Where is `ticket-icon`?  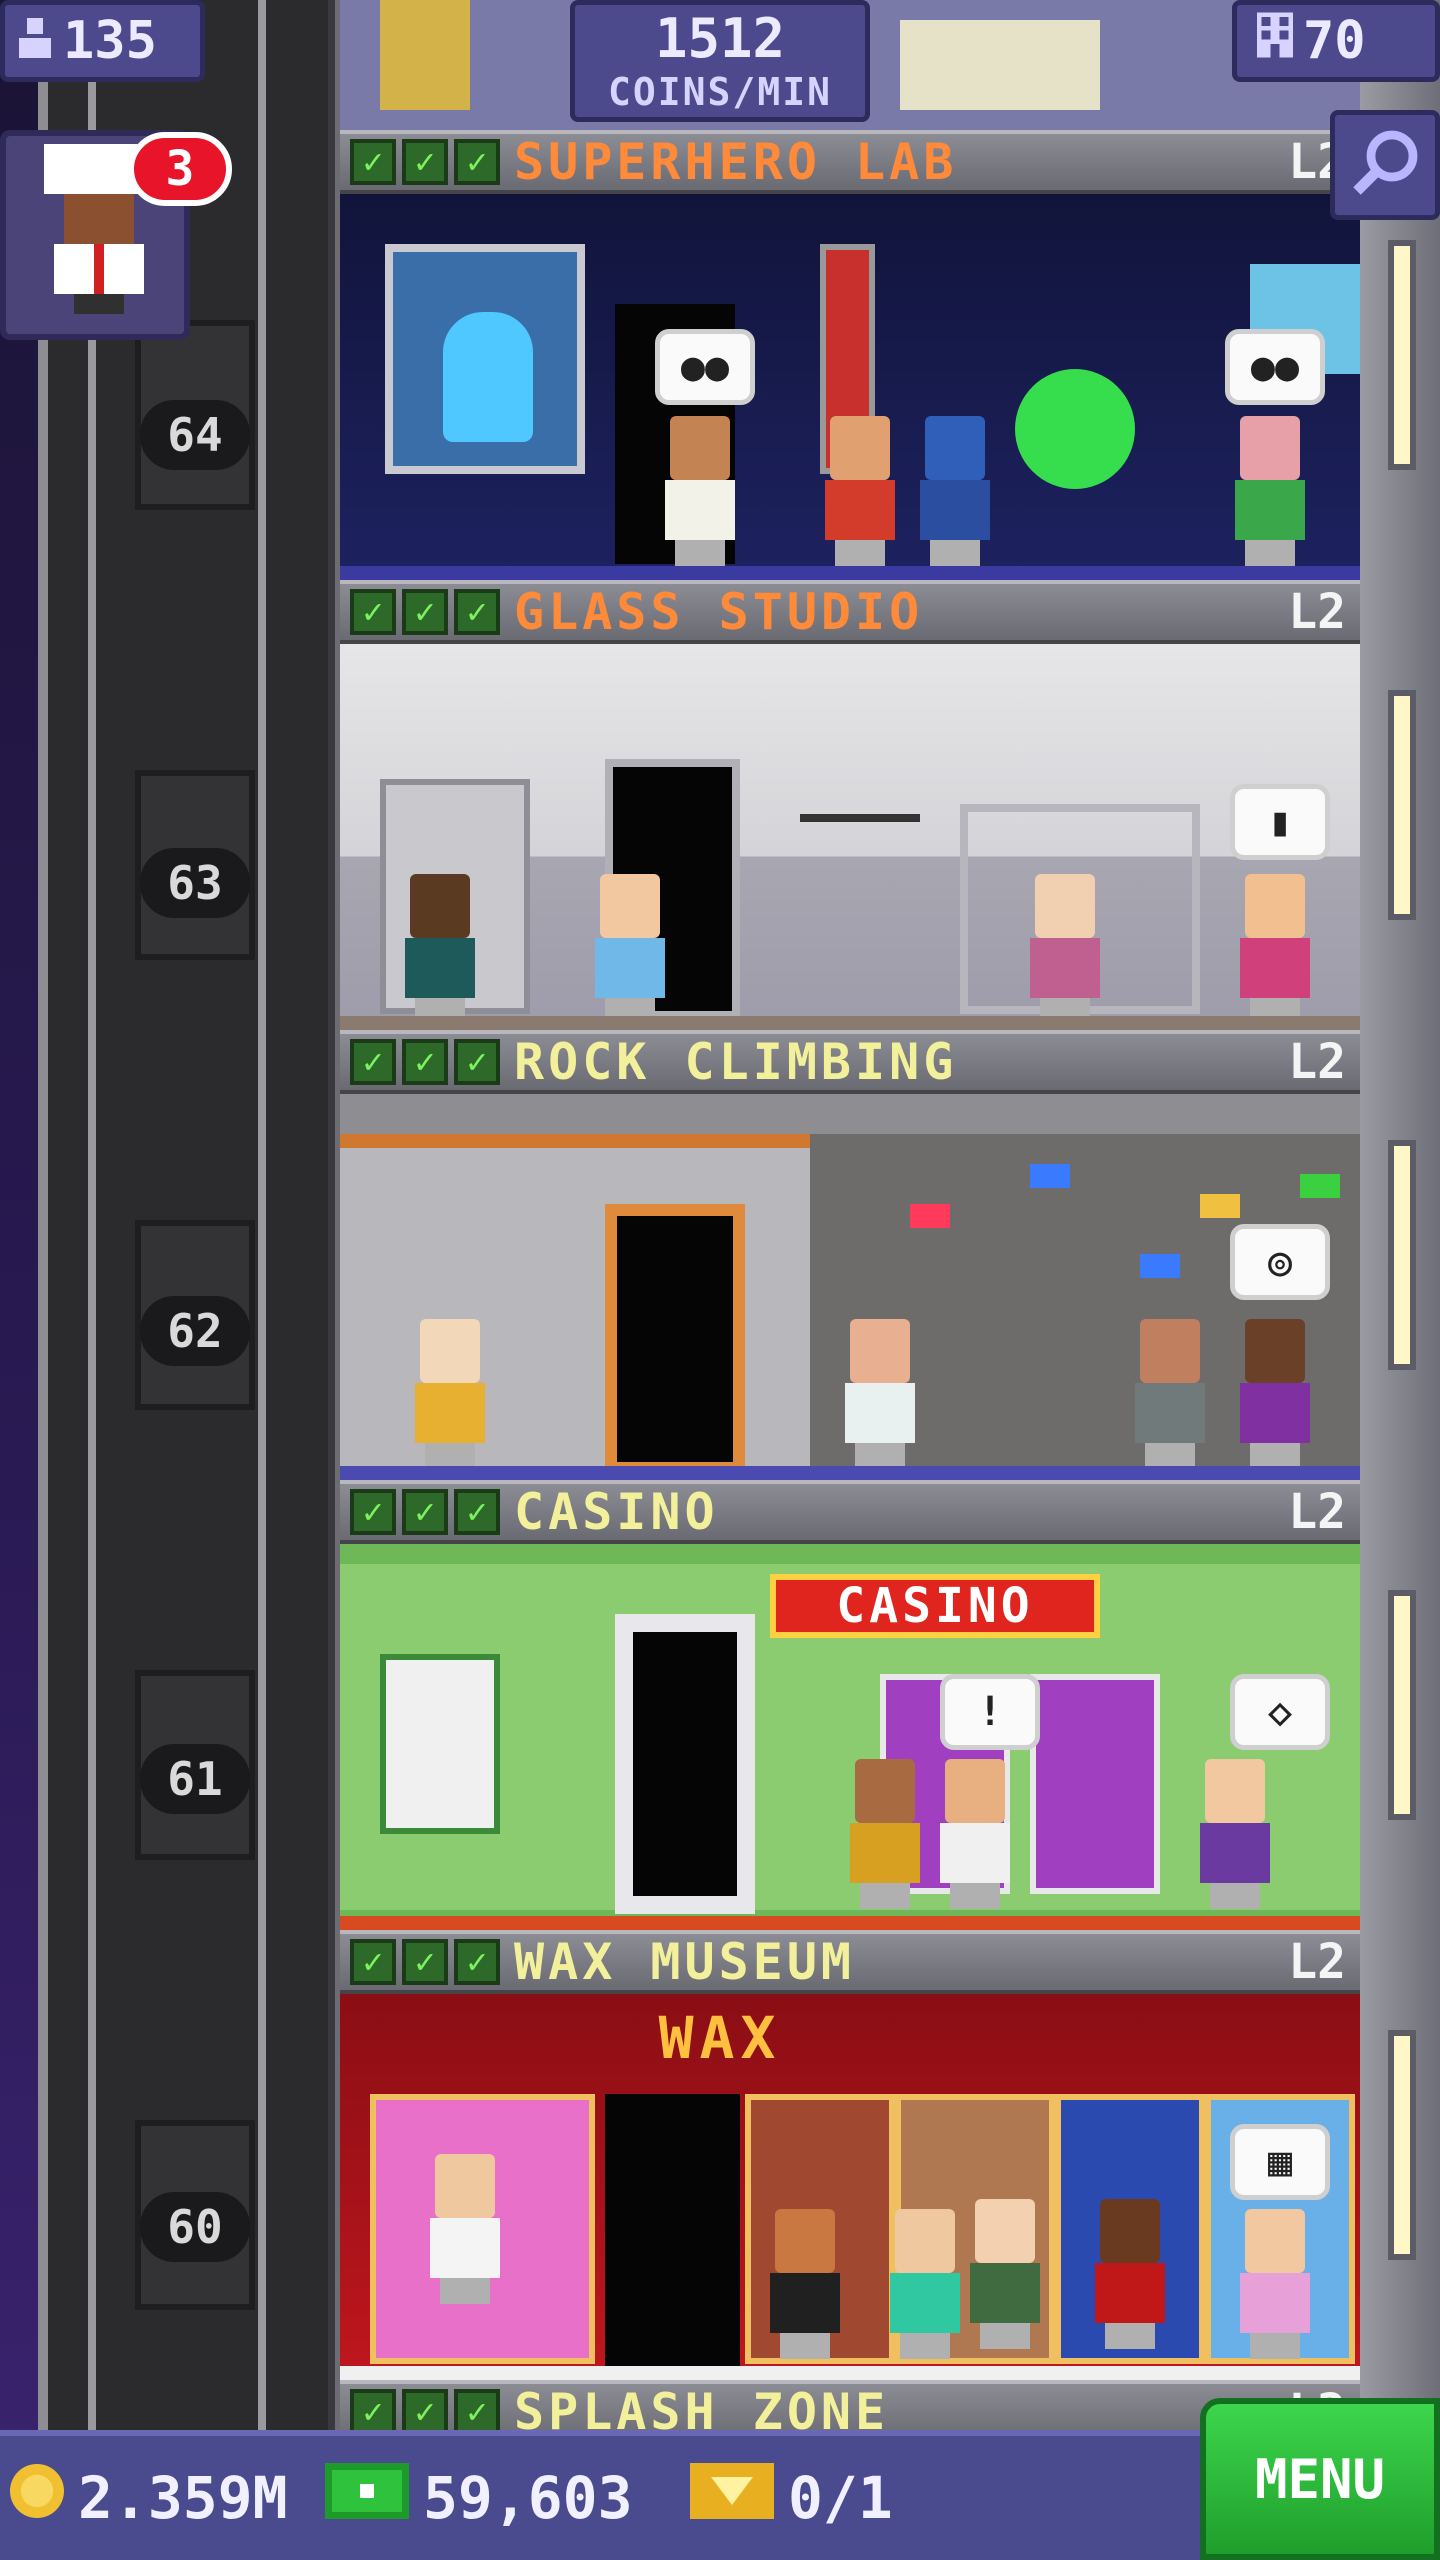
ticket-icon is located at coordinates (732, 2498).